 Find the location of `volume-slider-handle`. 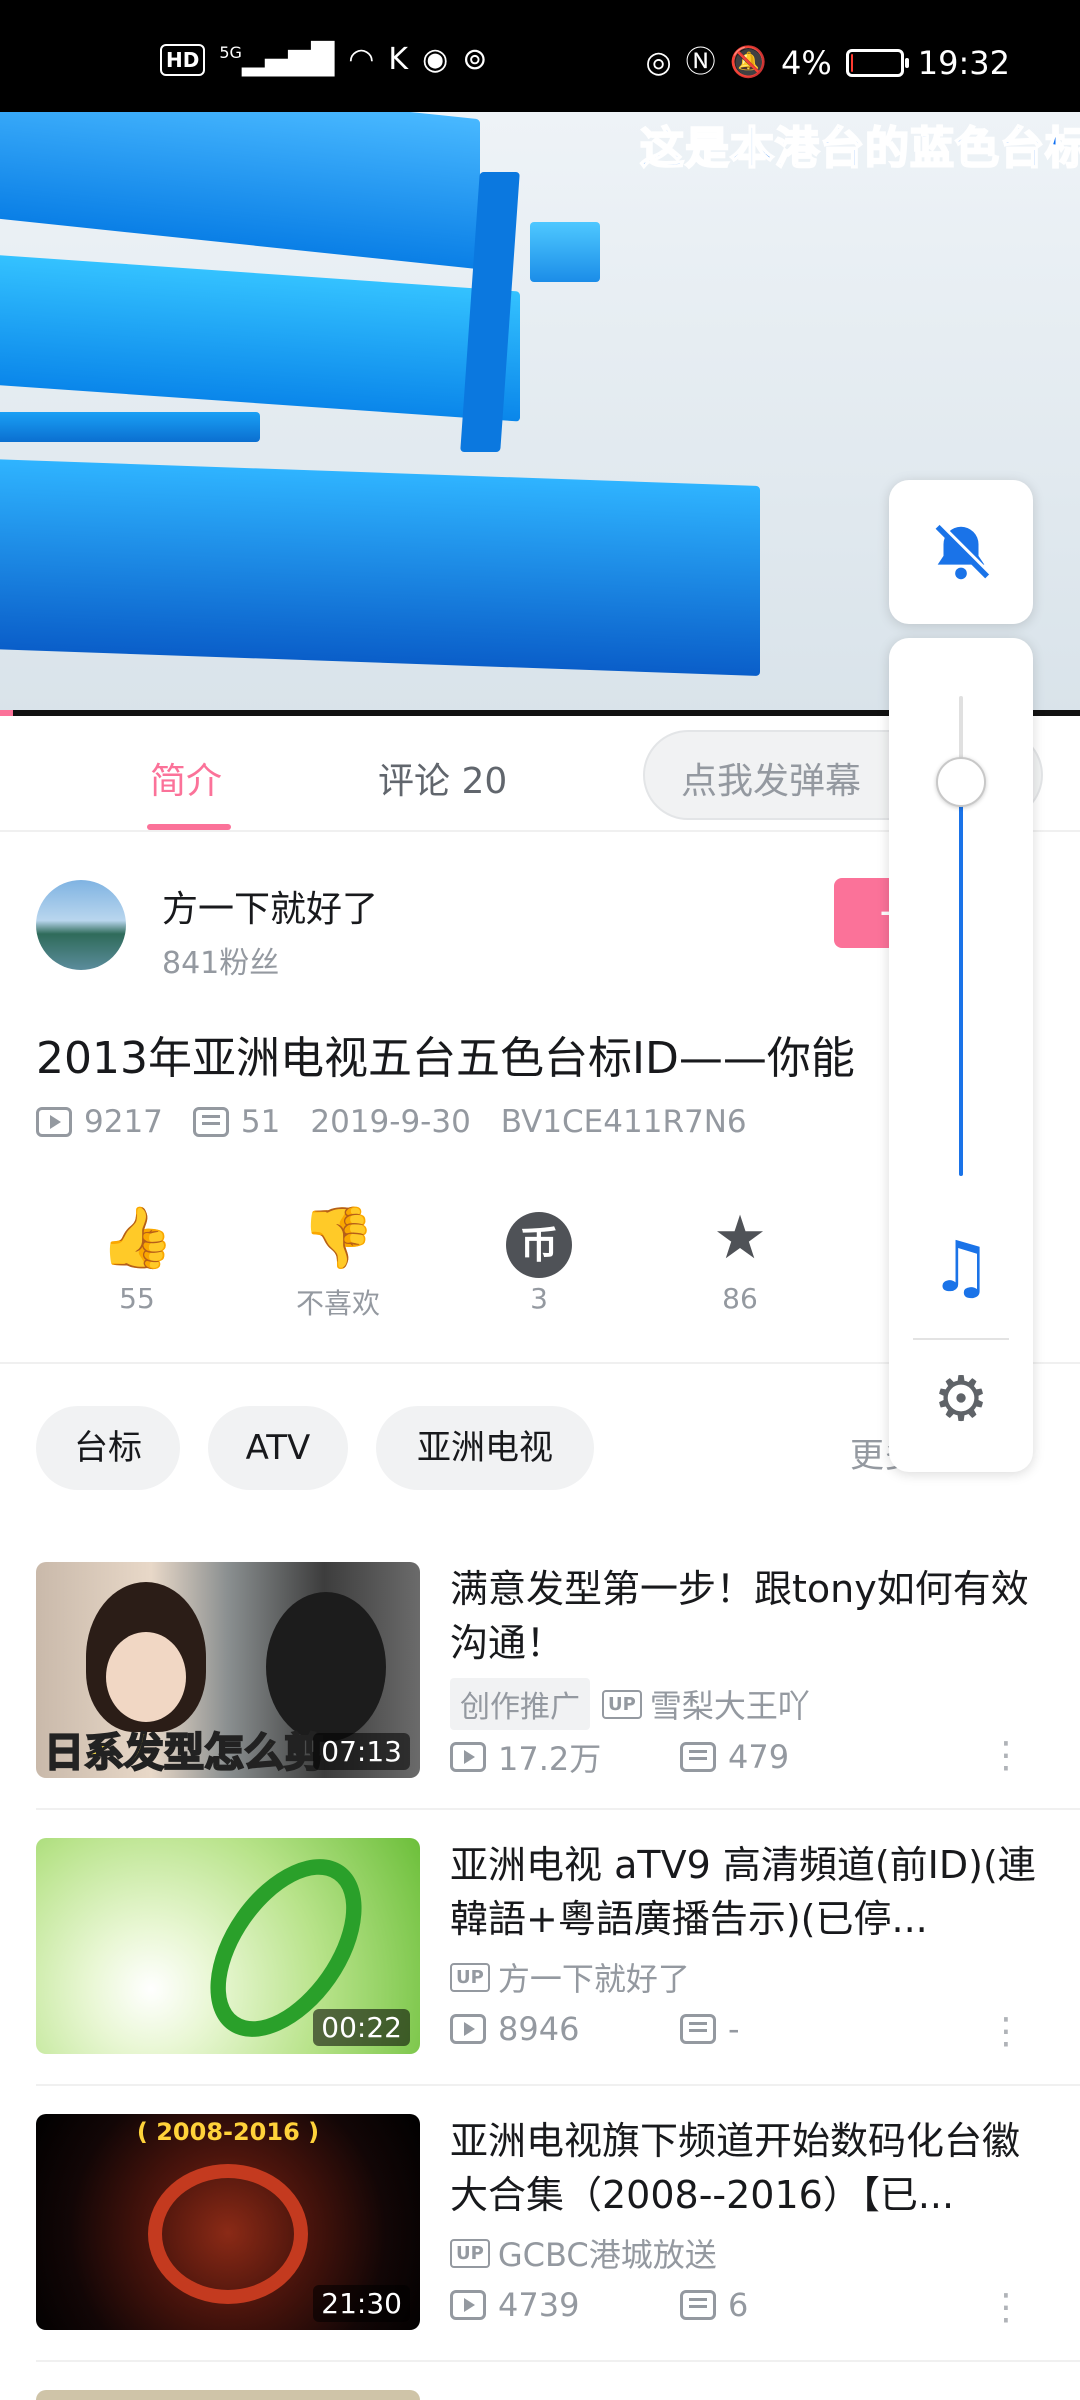

volume-slider-handle is located at coordinates (961, 782).